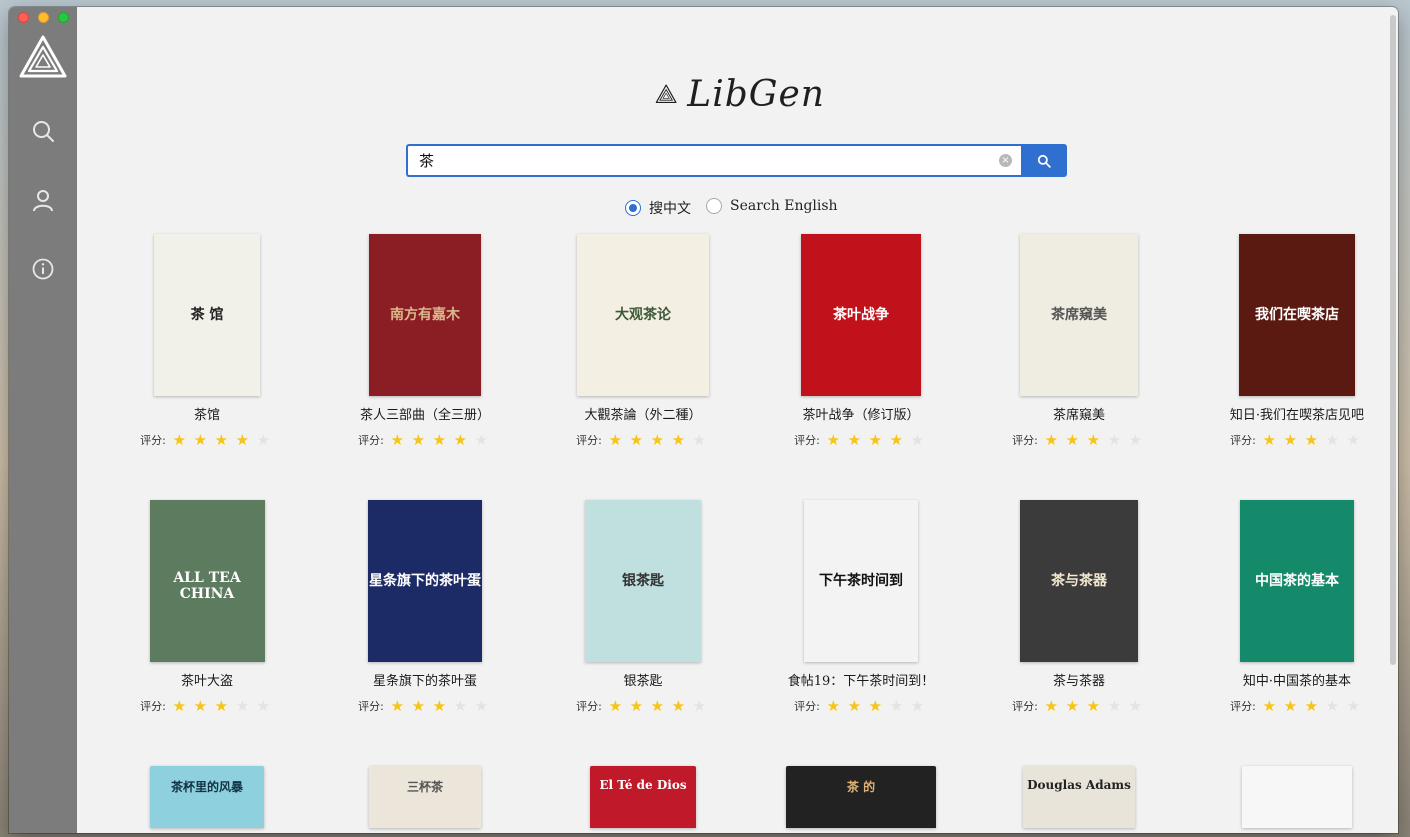  What do you see at coordinates (425, 581) in the screenshot?
I see `book-cover: 星条旗下的茶叶蛋` at bounding box center [425, 581].